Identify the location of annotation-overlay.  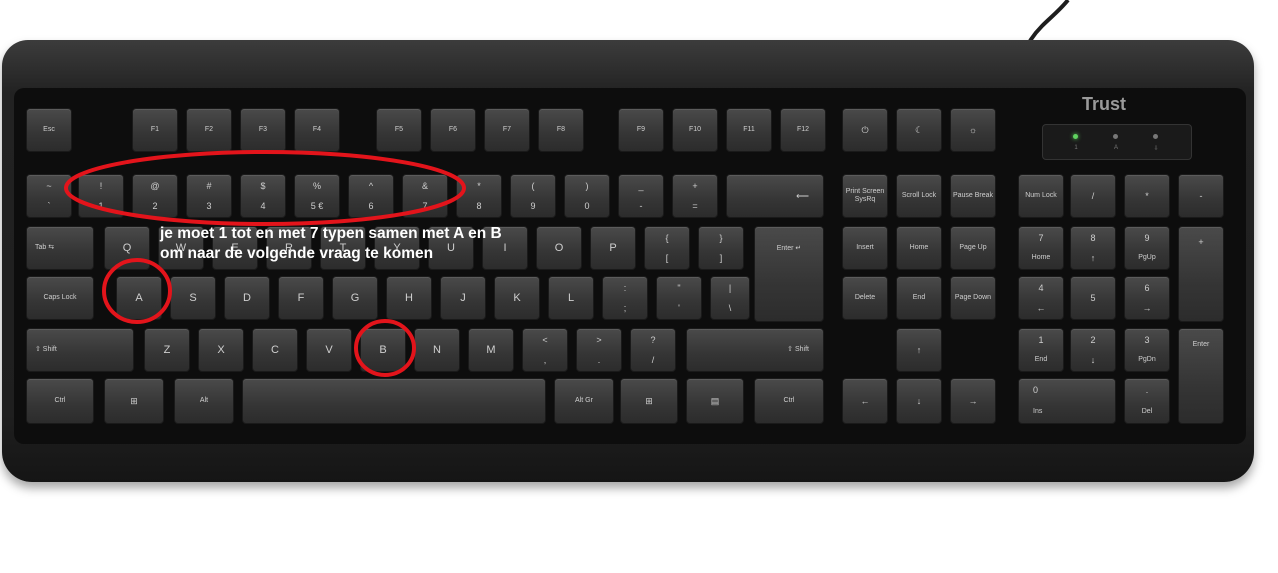
(265, 263).